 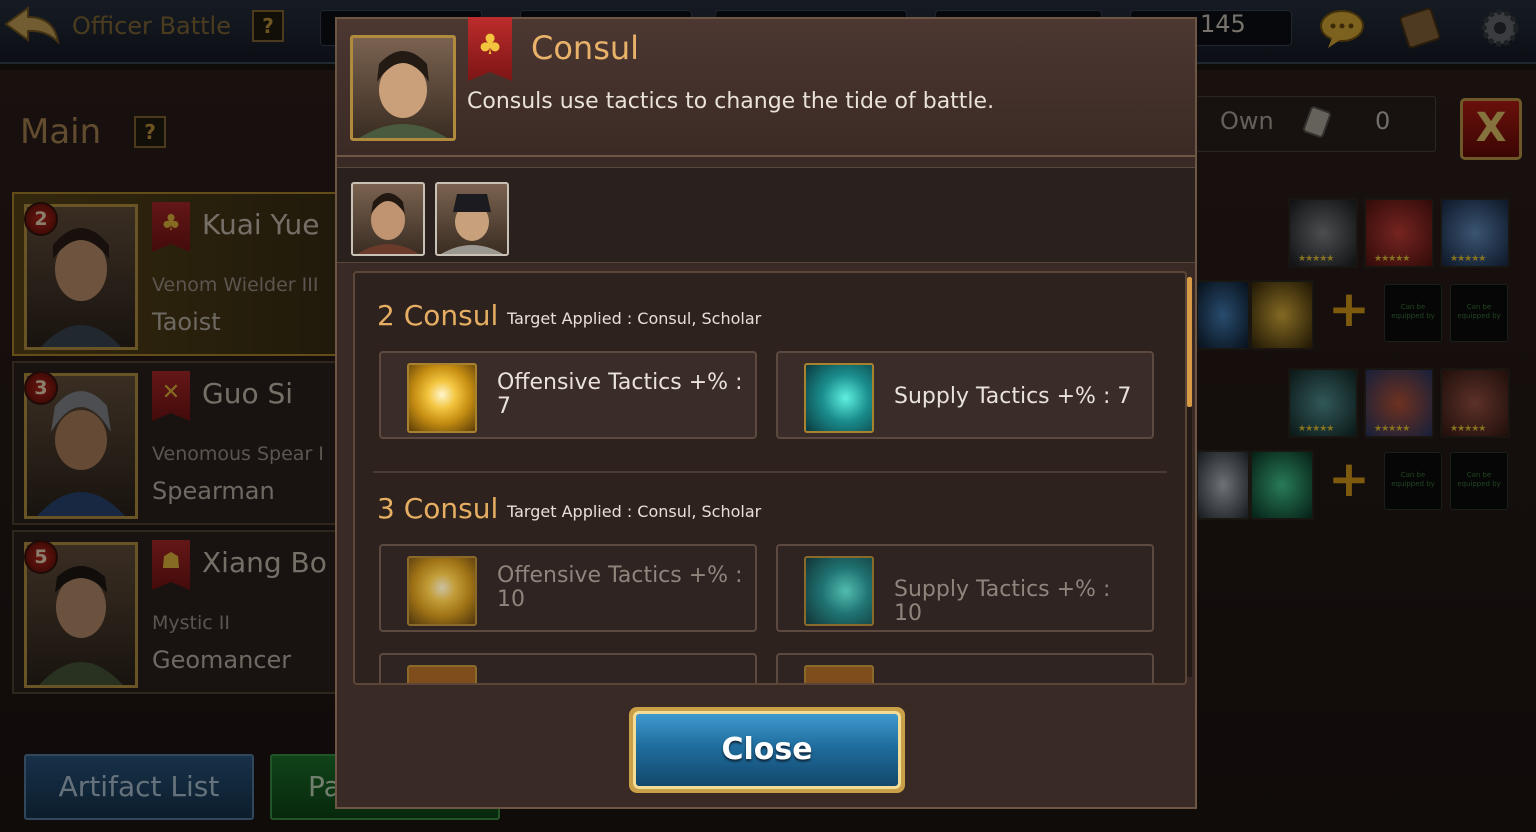 I want to click on consul-portrait, so click(x=403, y=88).